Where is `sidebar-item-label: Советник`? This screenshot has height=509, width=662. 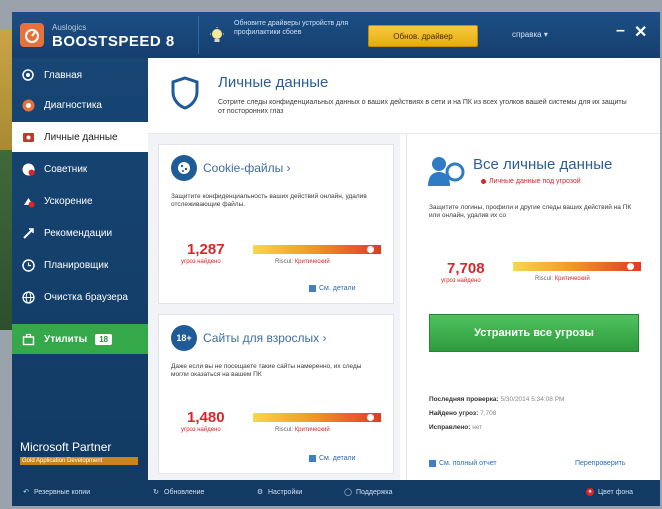
sidebar-item-label: Советник is located at coordinates (66, 169).